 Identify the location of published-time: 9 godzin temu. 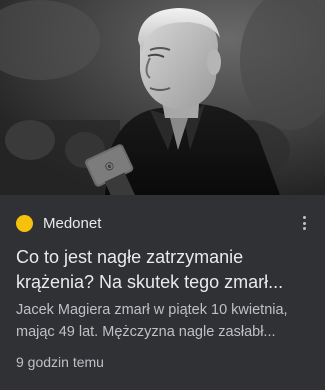
(60, 362).